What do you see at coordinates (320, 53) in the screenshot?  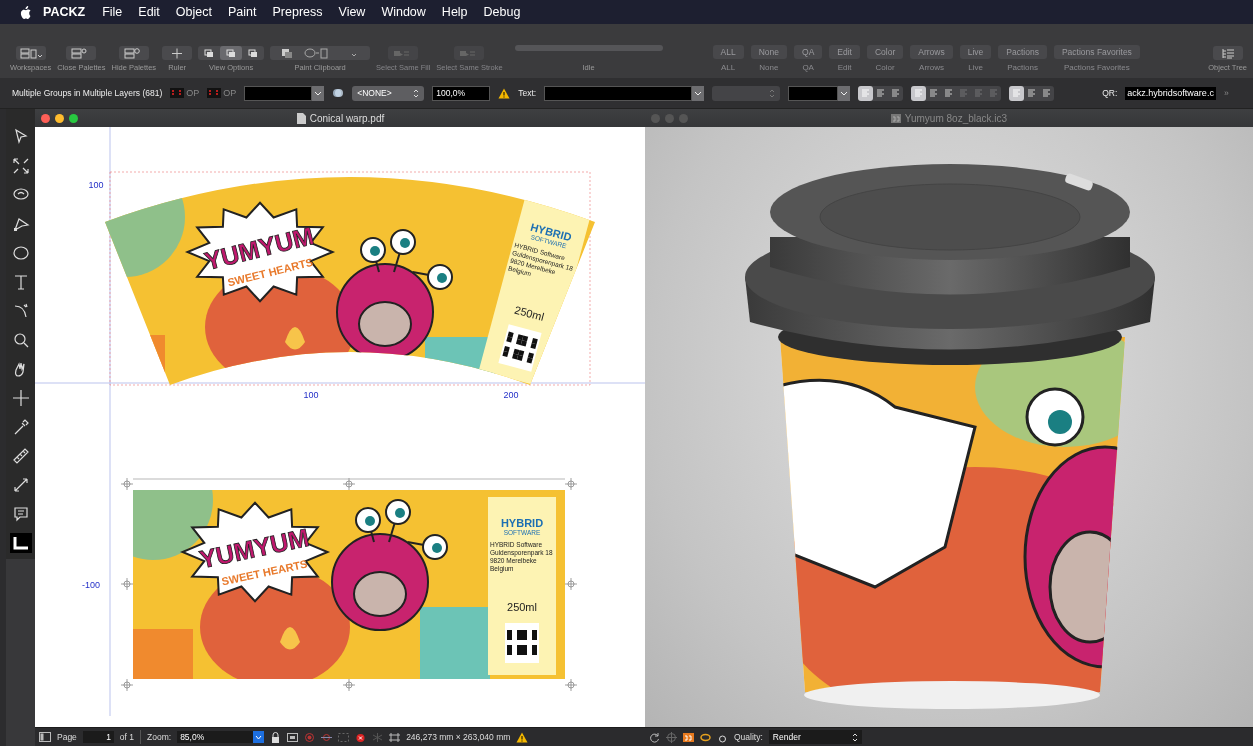 I see `paint-clipboard-button` at bounding box center [320, 53].